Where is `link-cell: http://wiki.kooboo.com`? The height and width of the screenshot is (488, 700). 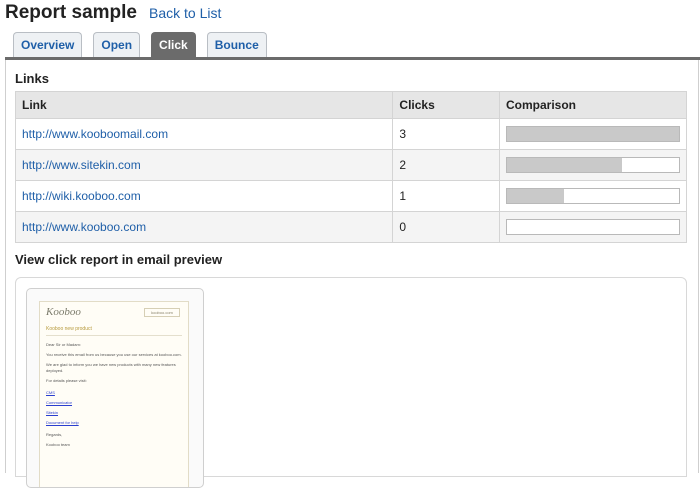
link-cell: http://wiki.kooboo.com is located at coordinates (204, 196).